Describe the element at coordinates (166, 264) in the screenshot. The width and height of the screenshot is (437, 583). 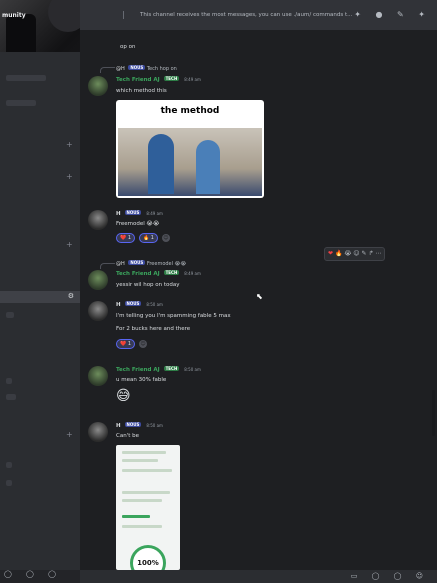
I see `reply-text: Freemodel 😭😭` at that location.